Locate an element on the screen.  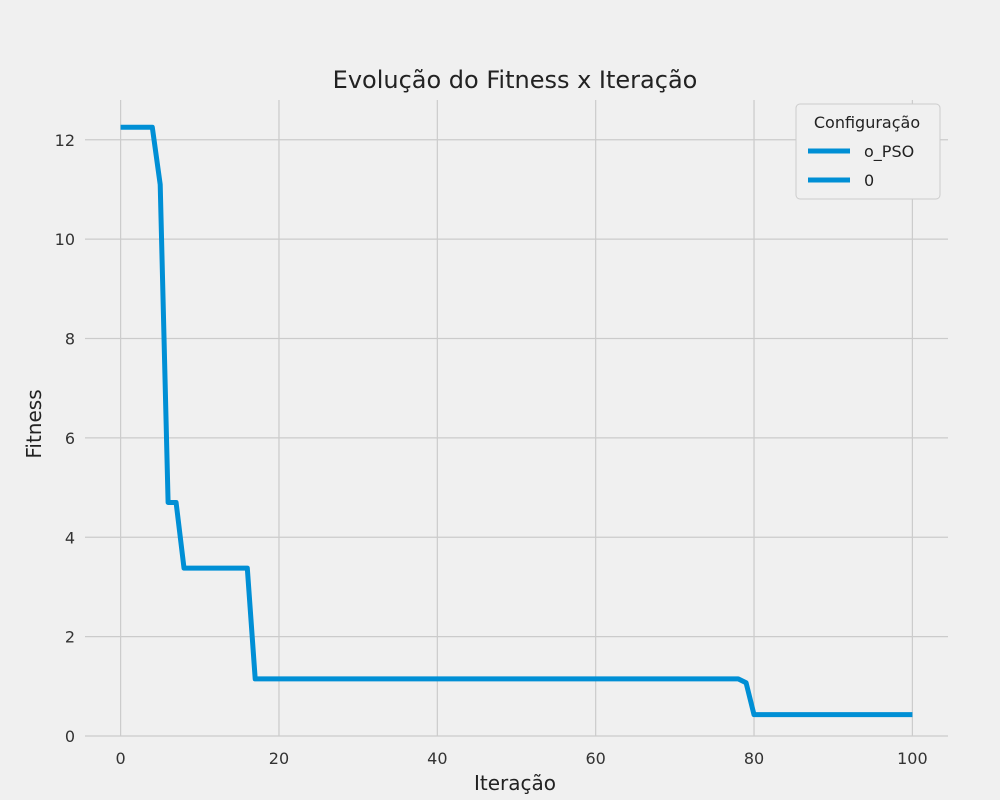
x-tick-label: 60 is located at coordinates (595, 758).